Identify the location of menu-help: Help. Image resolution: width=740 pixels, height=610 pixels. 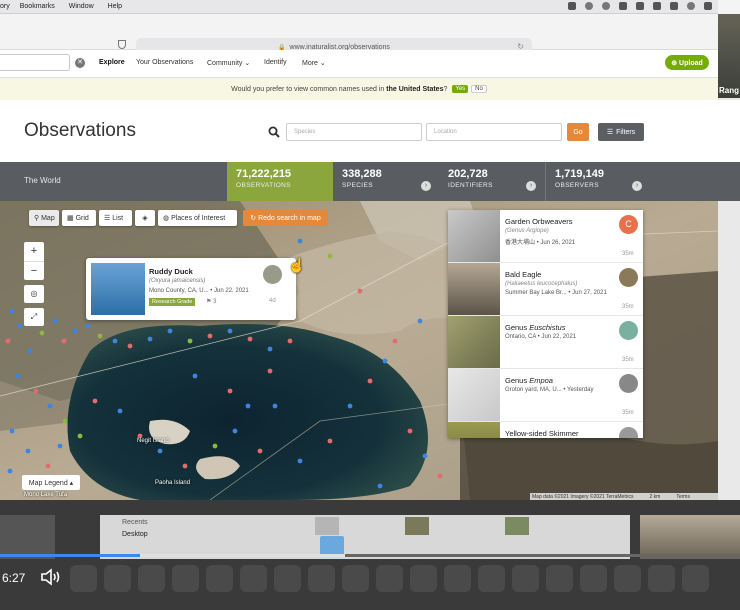
(115, 6).